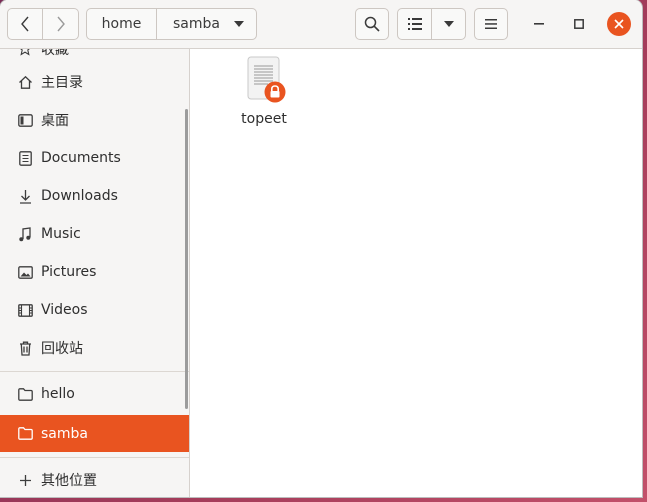 This screenshot has height=502, width=647. Describe the element at coordinates (94, 234) in the screenshot. I see `sidebar-item-music: Music` at that location.